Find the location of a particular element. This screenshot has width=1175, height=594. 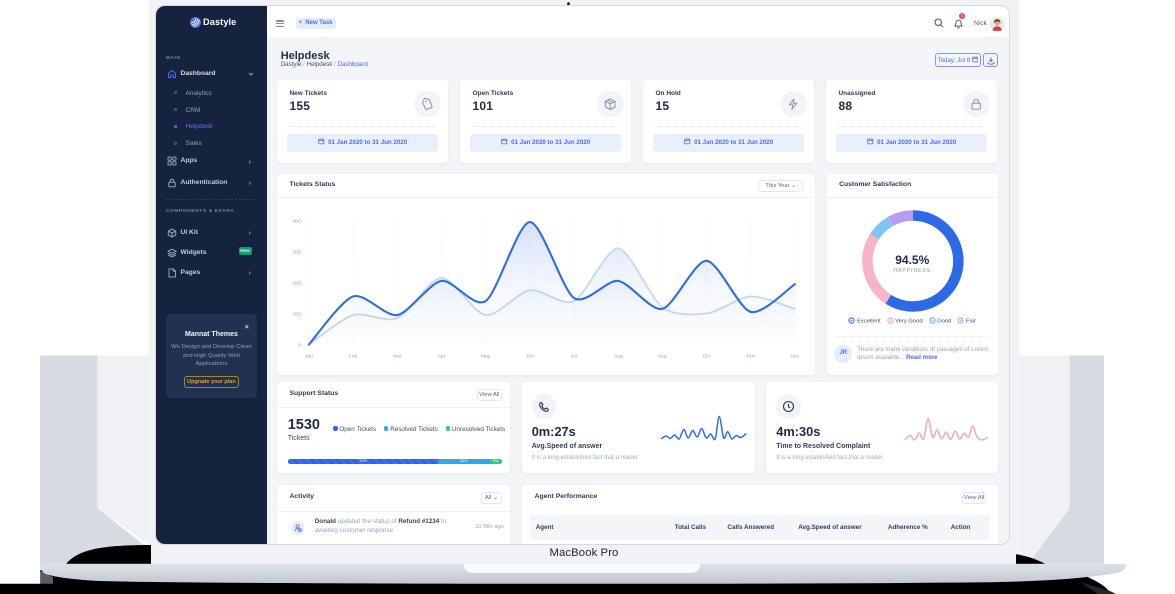

svg-text: 0 is located at coordinates (299, 345).